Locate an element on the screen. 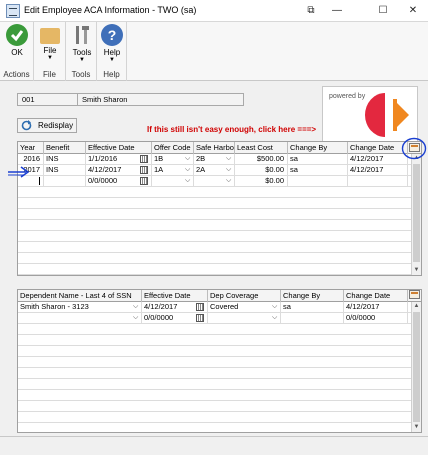  dependent-name-cell: ⌵ is located at coordinates (80, 318).